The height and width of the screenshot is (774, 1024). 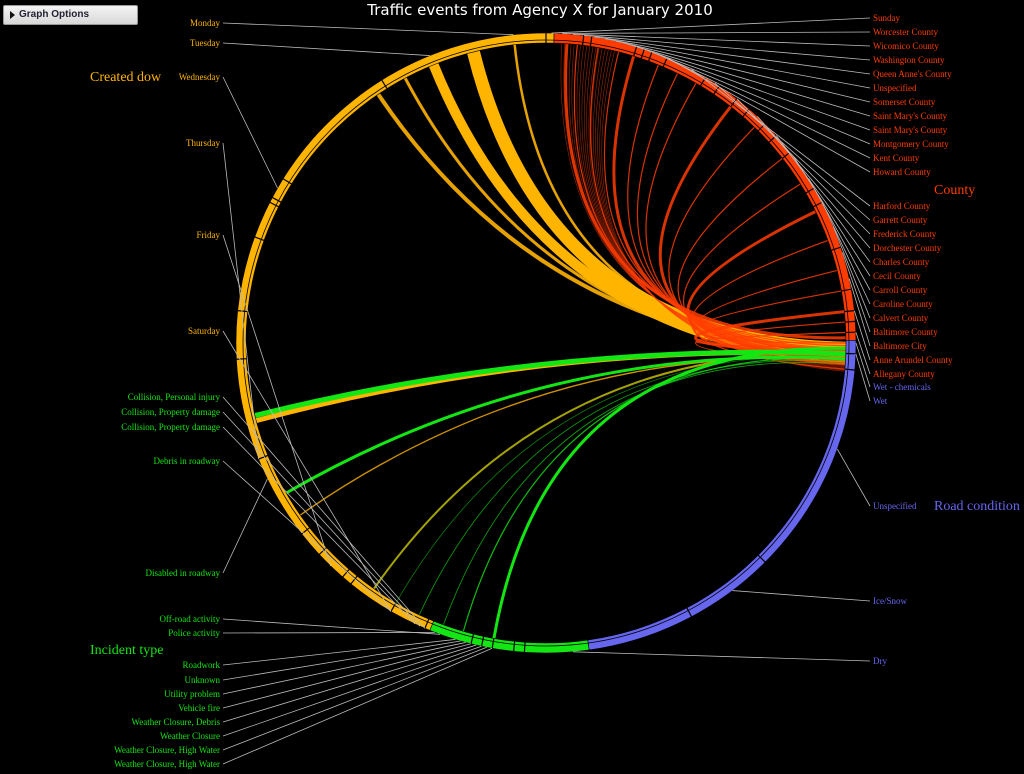 I want to click on arc-road-condition, so click(x=722, y=495).